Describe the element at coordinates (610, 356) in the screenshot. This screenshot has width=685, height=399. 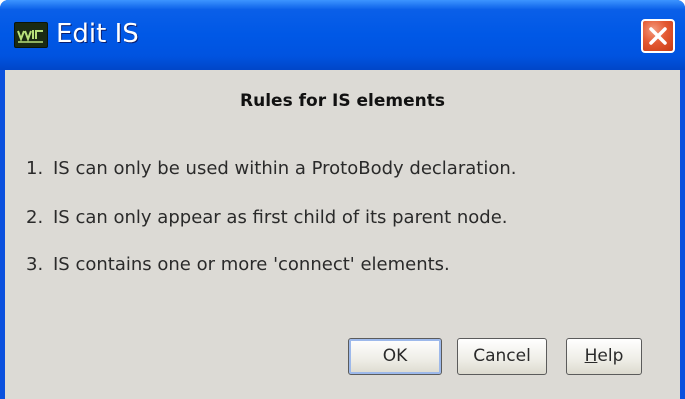
I see `help-label: elp` at that location.